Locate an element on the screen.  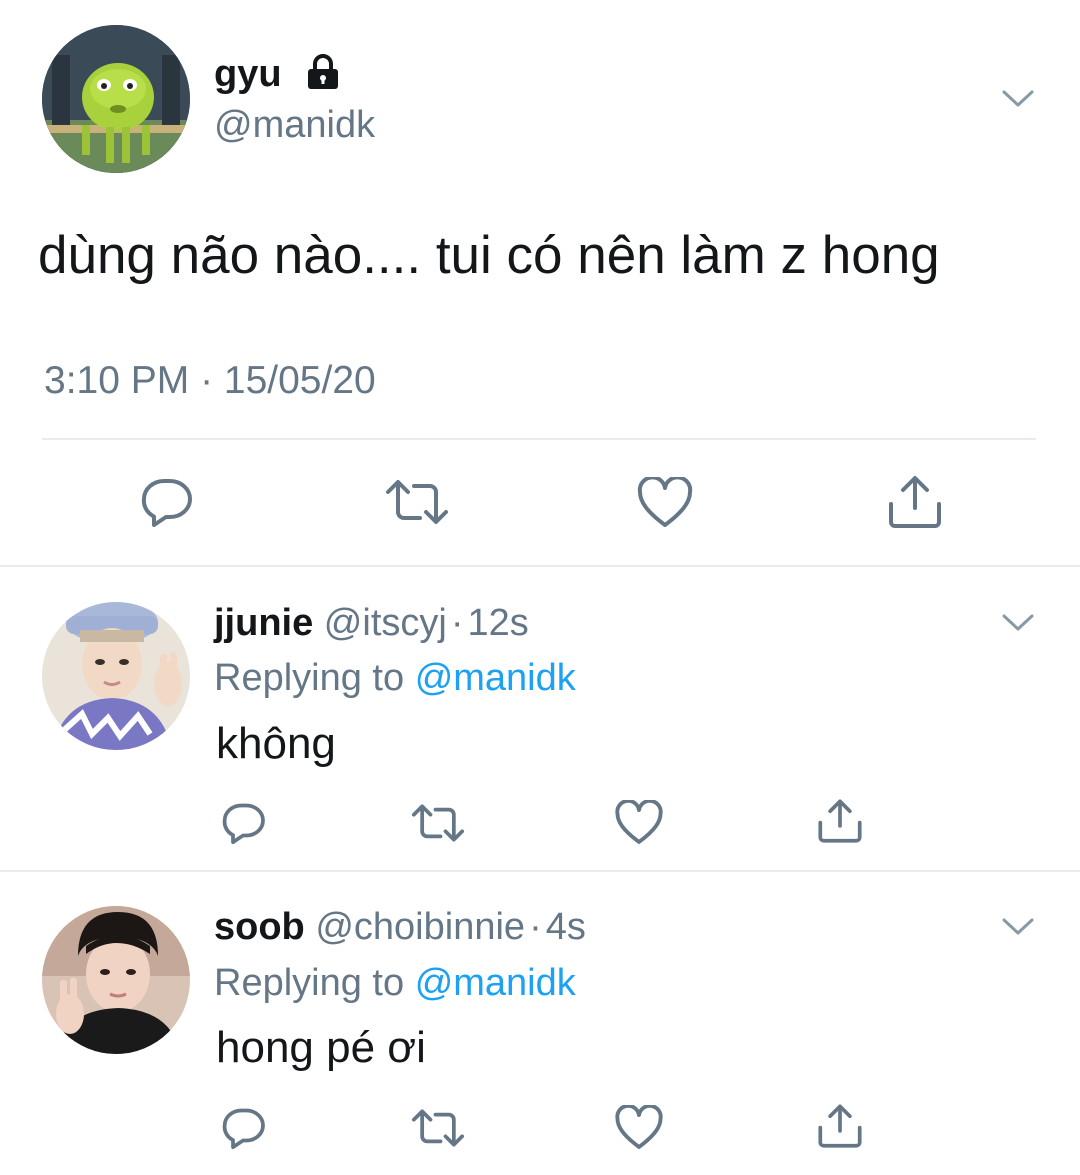
divider is located at coordinates (539, 439).